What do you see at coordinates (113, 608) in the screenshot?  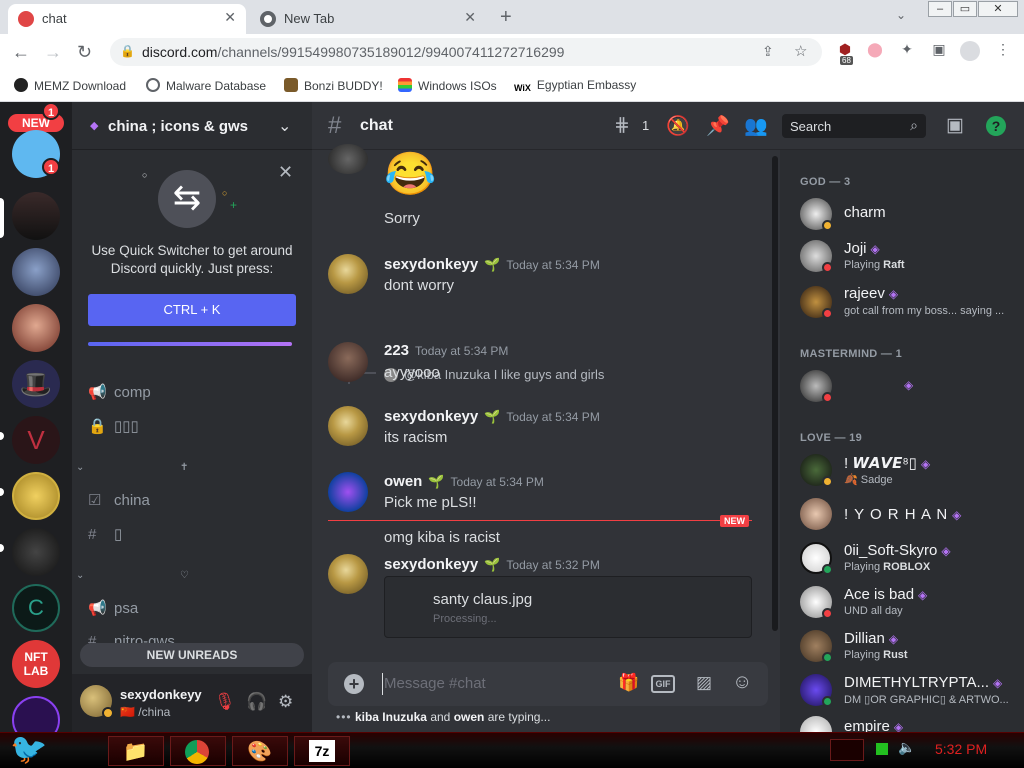 I see `channel-psa: 📢 psa` at bounding box center [113, 608].